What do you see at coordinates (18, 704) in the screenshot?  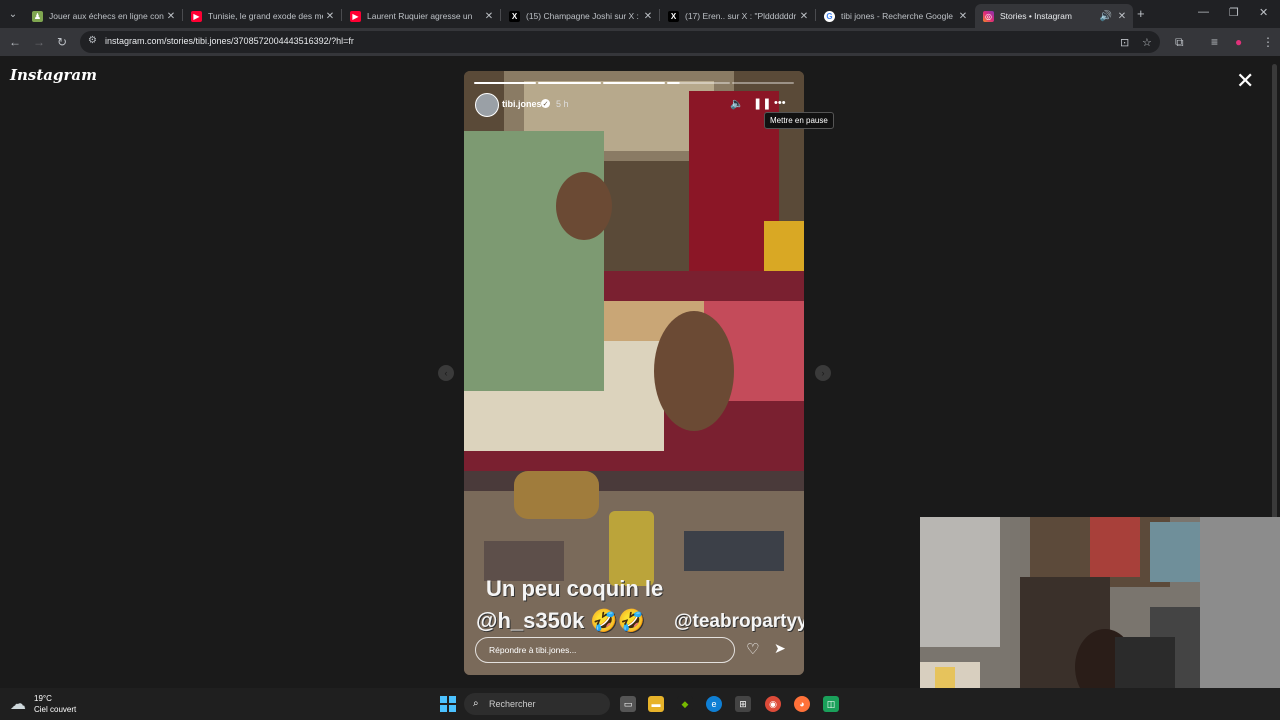 I see `cloud-icon: ☁` at bounding box center [18, 704].